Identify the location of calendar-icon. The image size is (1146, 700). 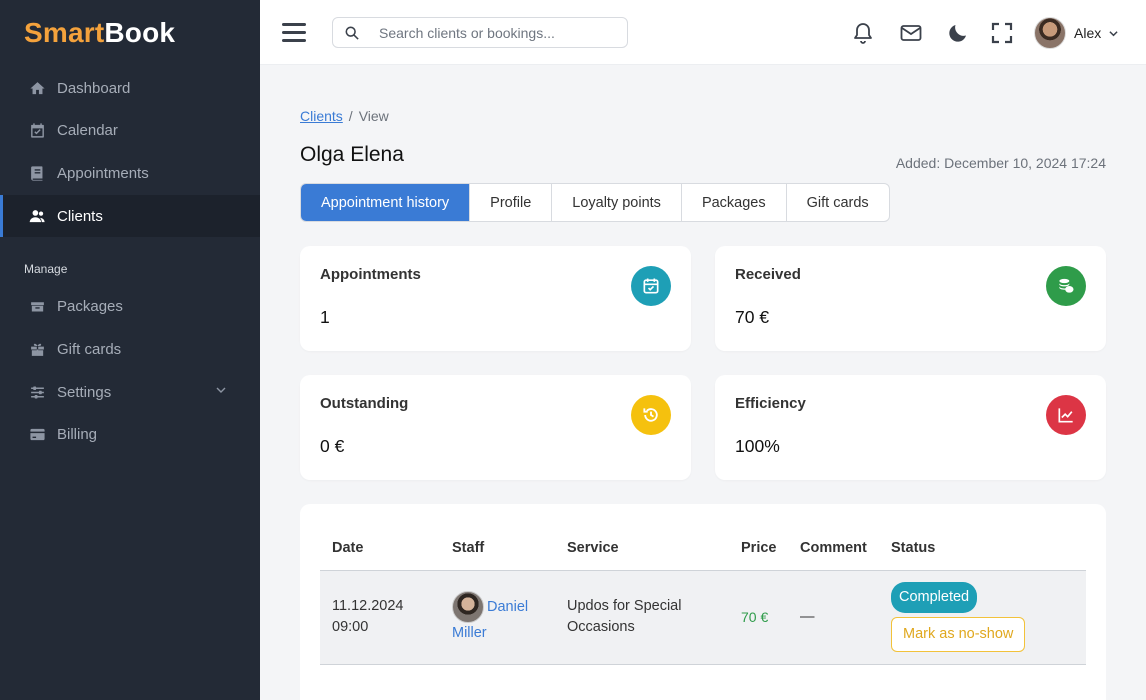
(37, 130).